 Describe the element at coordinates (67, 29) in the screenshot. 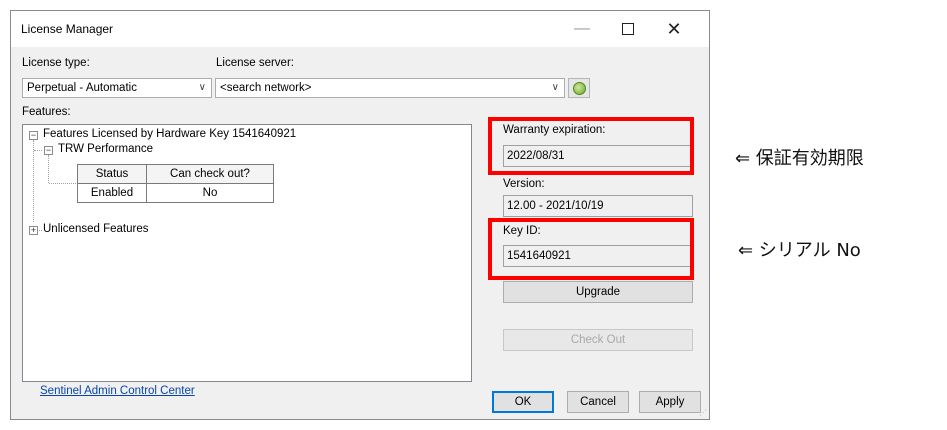

I see `window-title: License Manager` at that location.